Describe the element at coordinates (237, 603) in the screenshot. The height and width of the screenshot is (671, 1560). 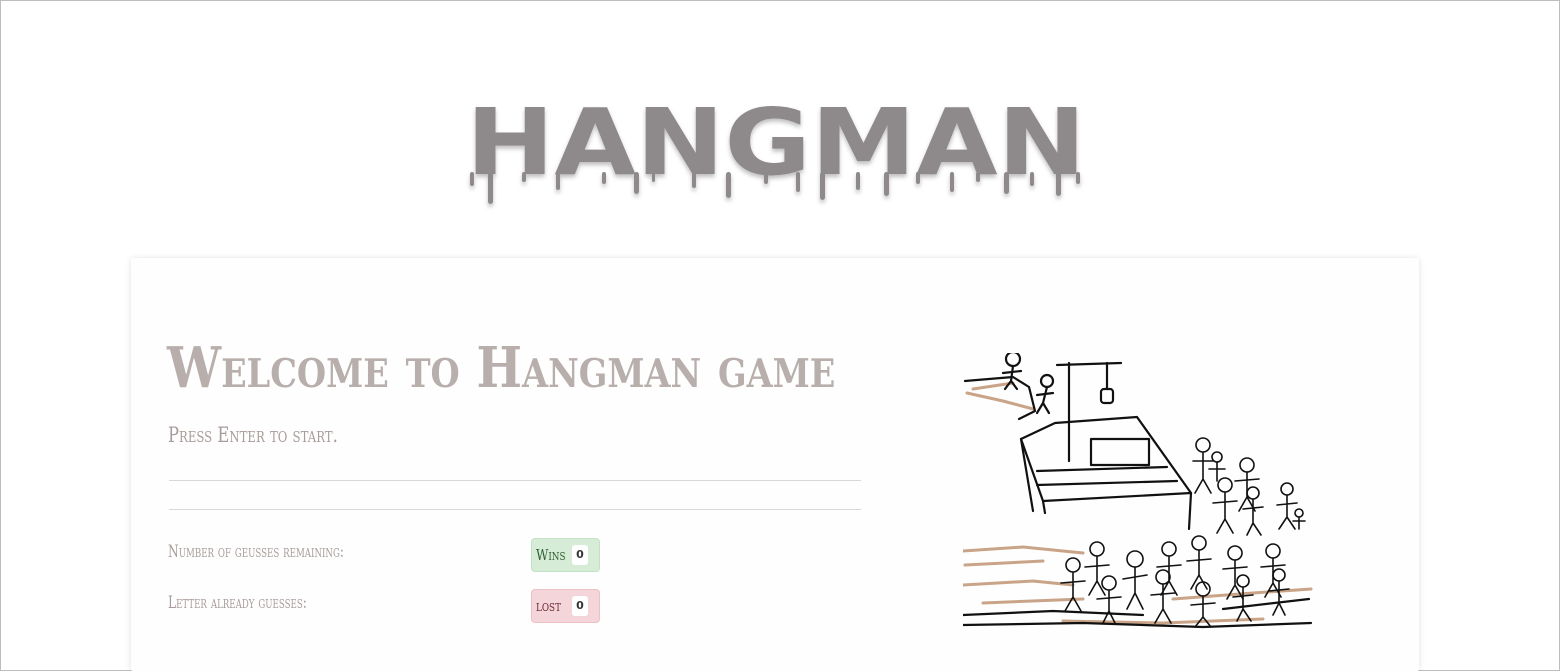
I see `letters-guessed-label: Letter already guesses:` at that location.